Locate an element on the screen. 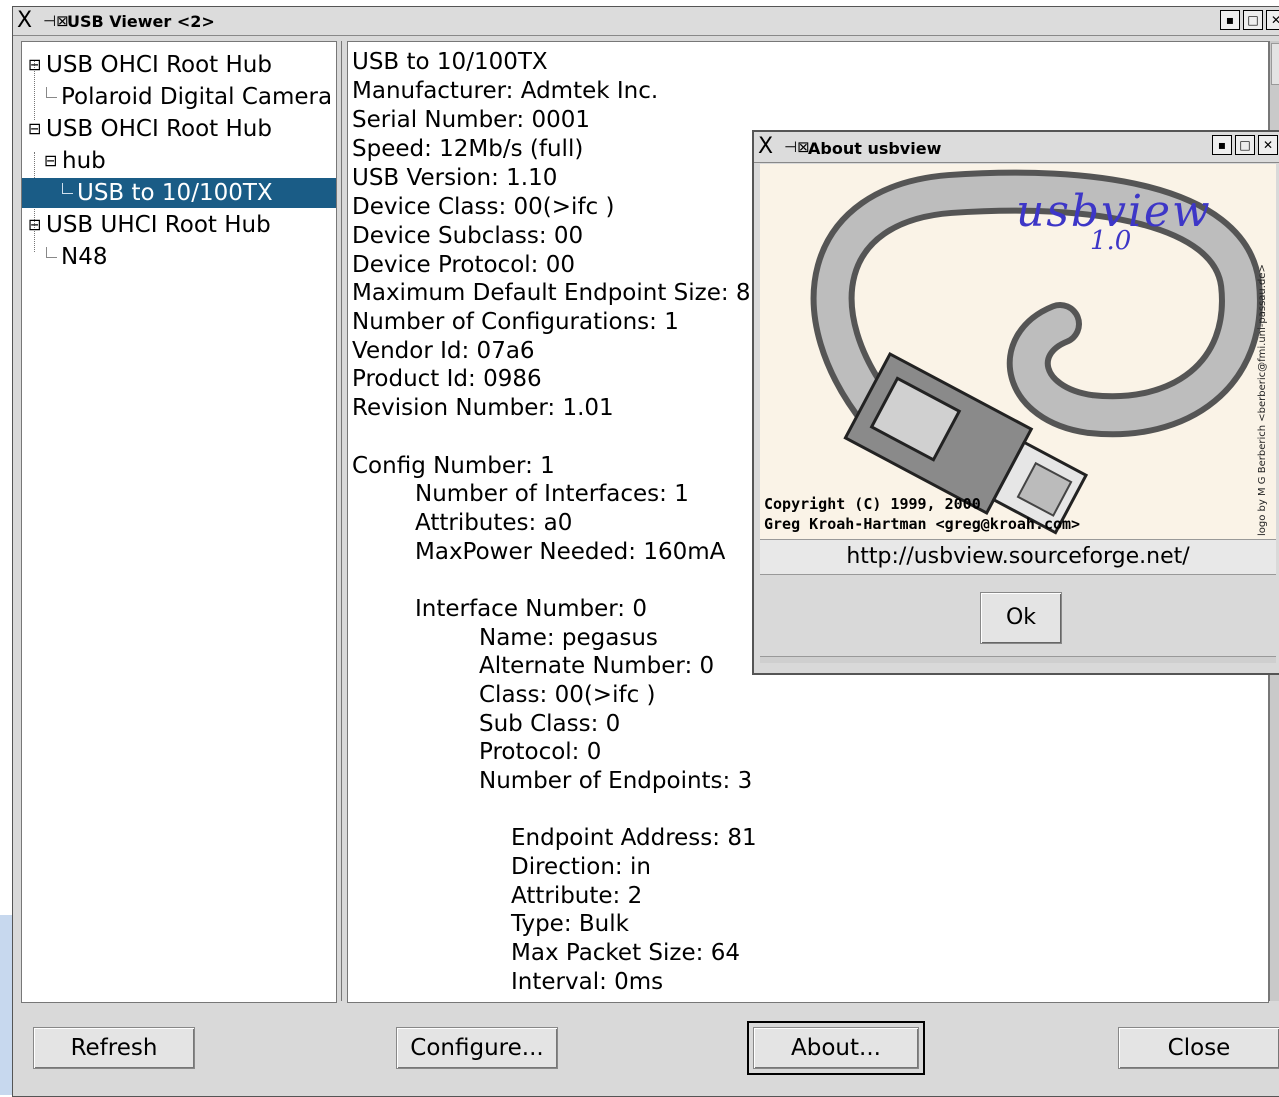  detail-line: Revision Number: 1.01 is located at coordinates (483, 408).